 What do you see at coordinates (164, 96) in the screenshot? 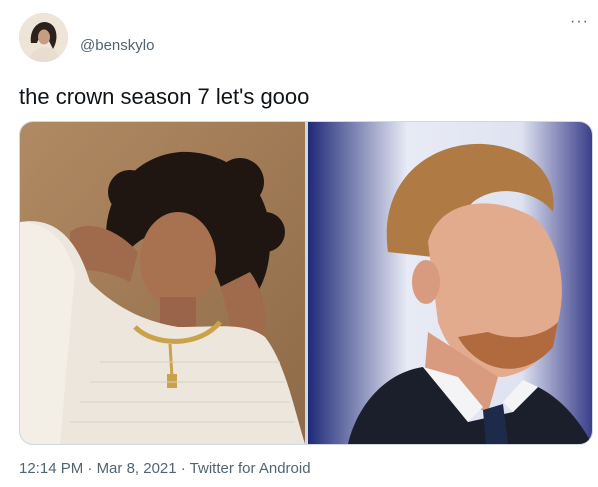
I see `tweet-text: the crown season 7 let's gooo` at bounding box center [164, 96].